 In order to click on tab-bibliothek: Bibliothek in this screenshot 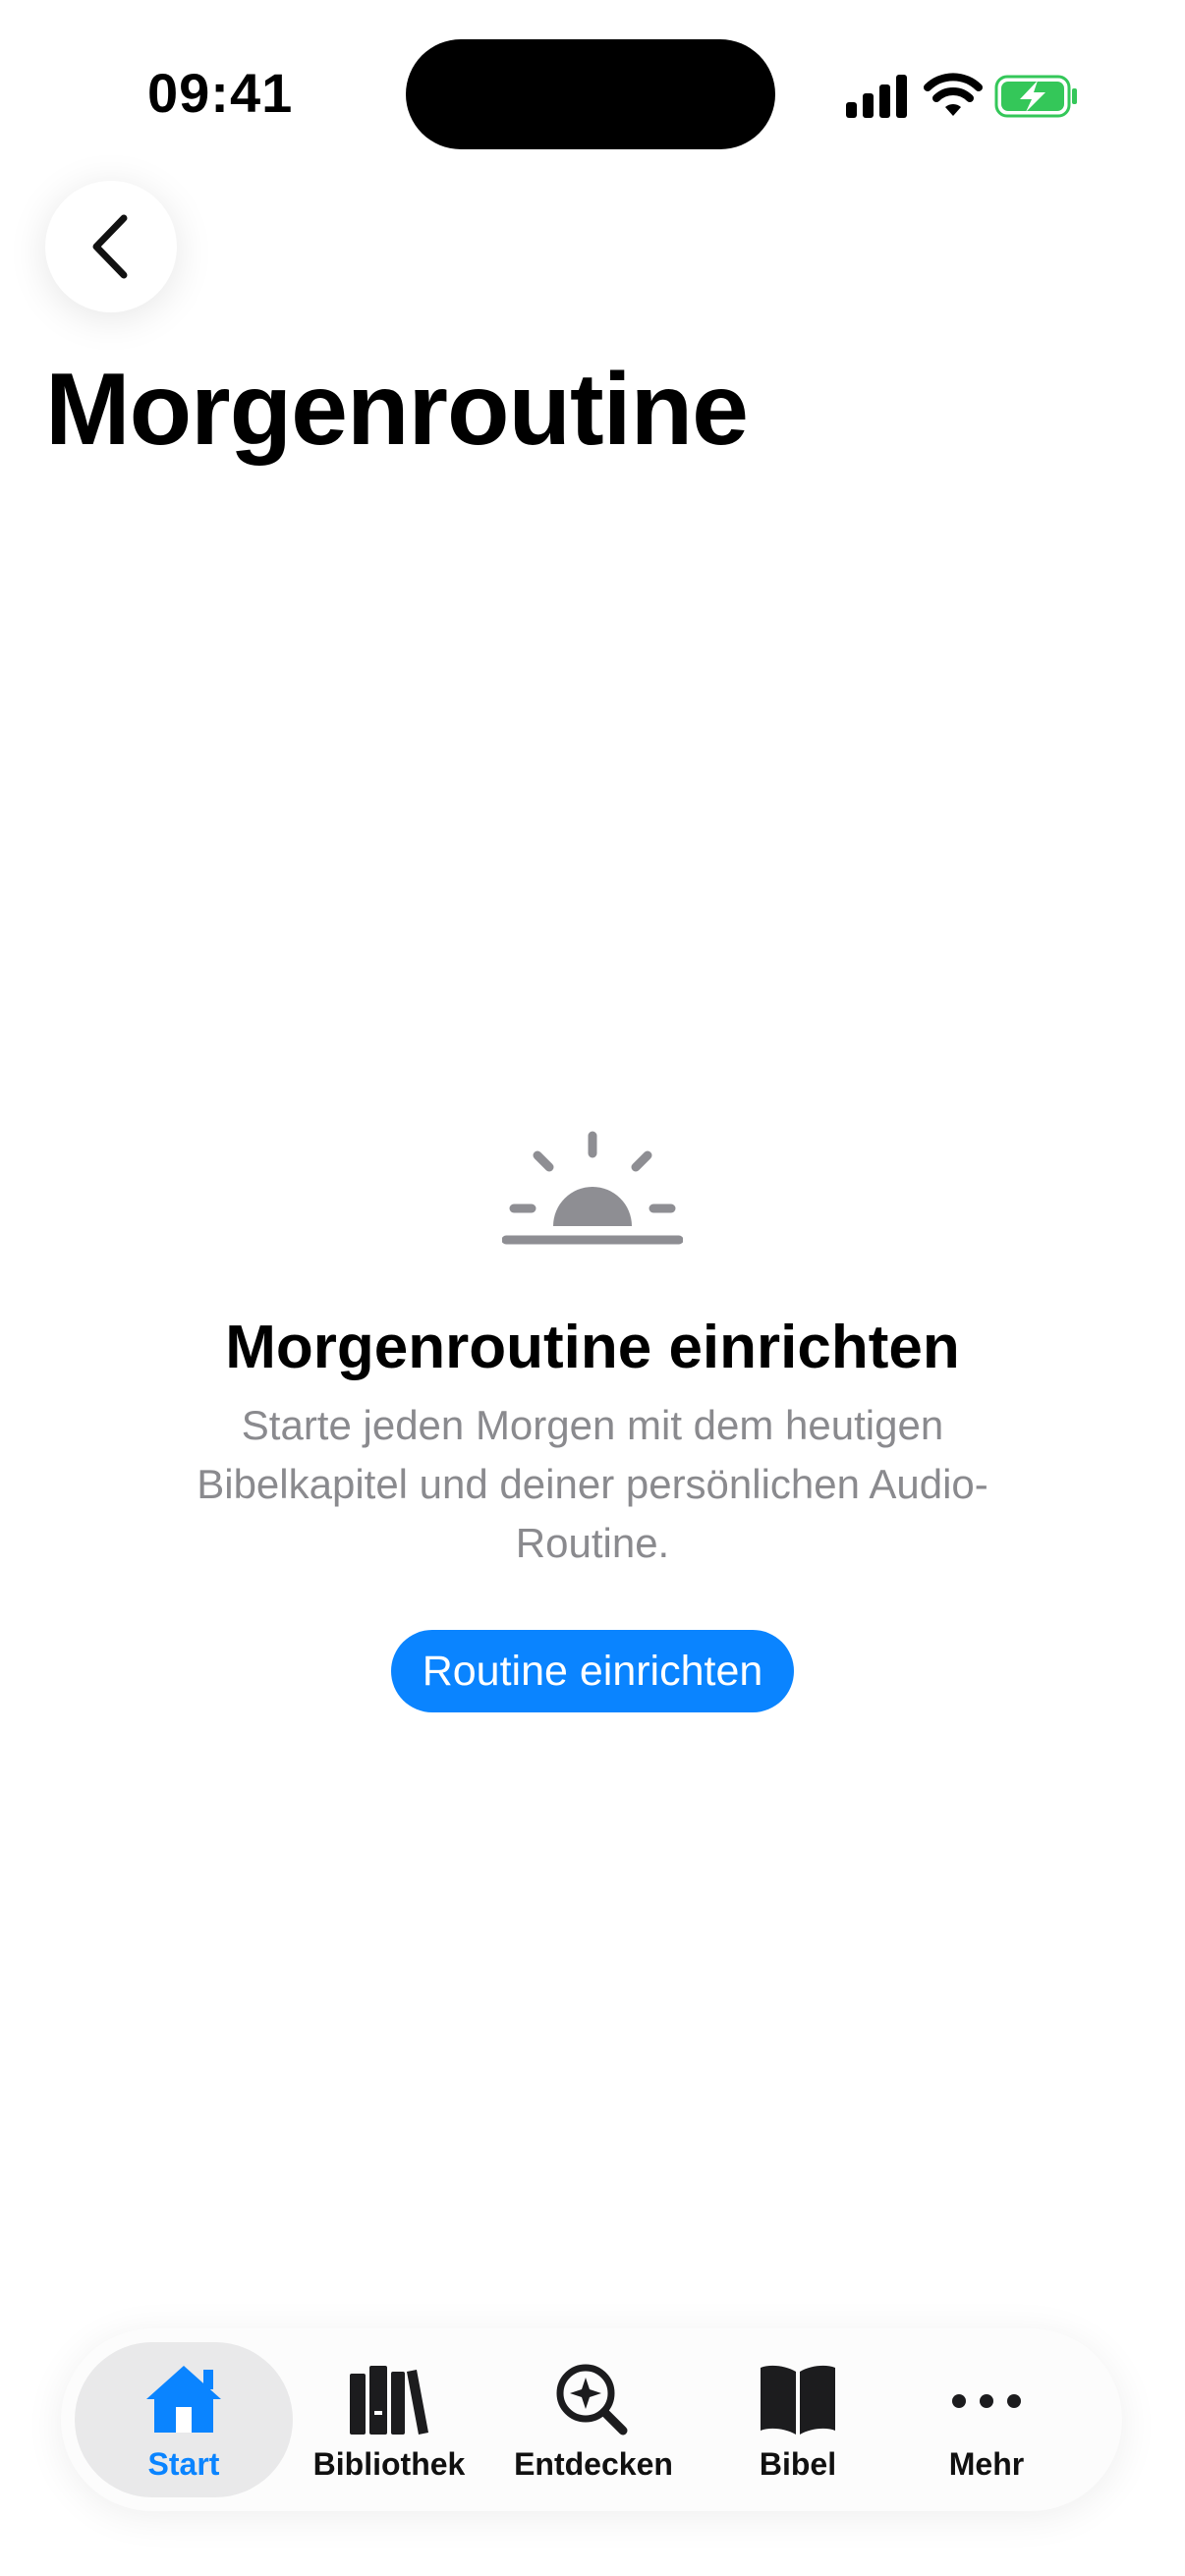, I will do `click(389, 2419)`.